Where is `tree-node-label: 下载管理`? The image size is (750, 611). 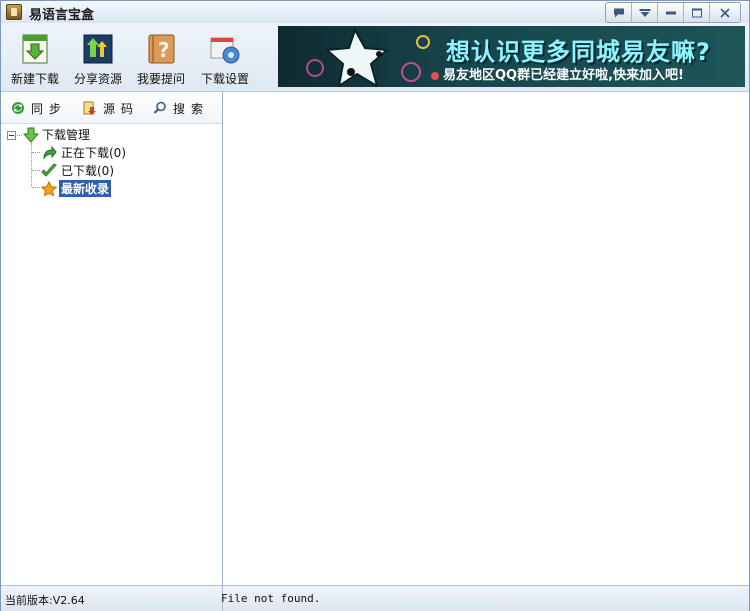 tree-node-label: 下载管理 is located at coordinates (66, 135).